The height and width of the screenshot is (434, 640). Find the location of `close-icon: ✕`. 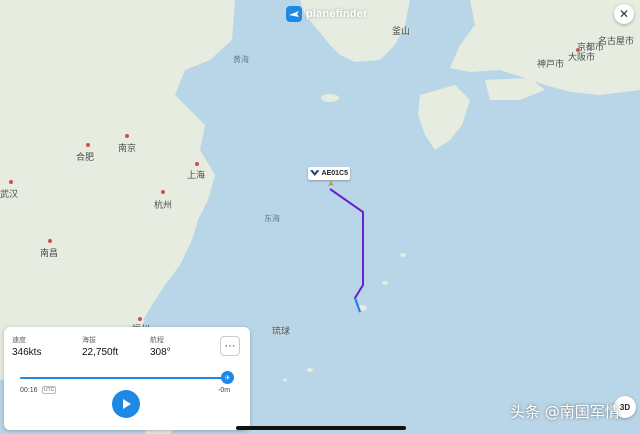

close-icon: ✕ is located at coordinates (624, 14).